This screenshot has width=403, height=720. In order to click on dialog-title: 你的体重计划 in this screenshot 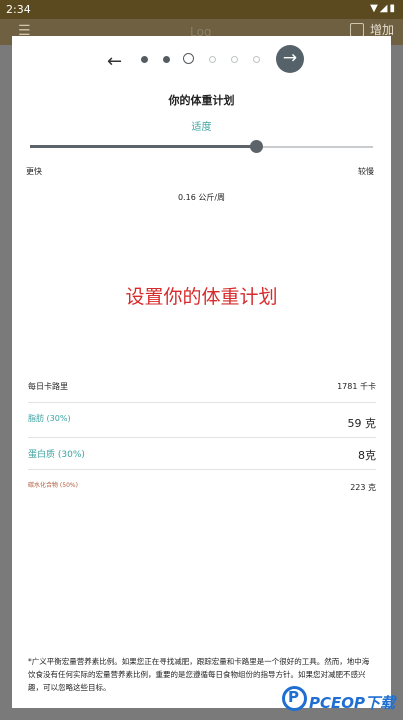, I will do `click(201, 100)`.